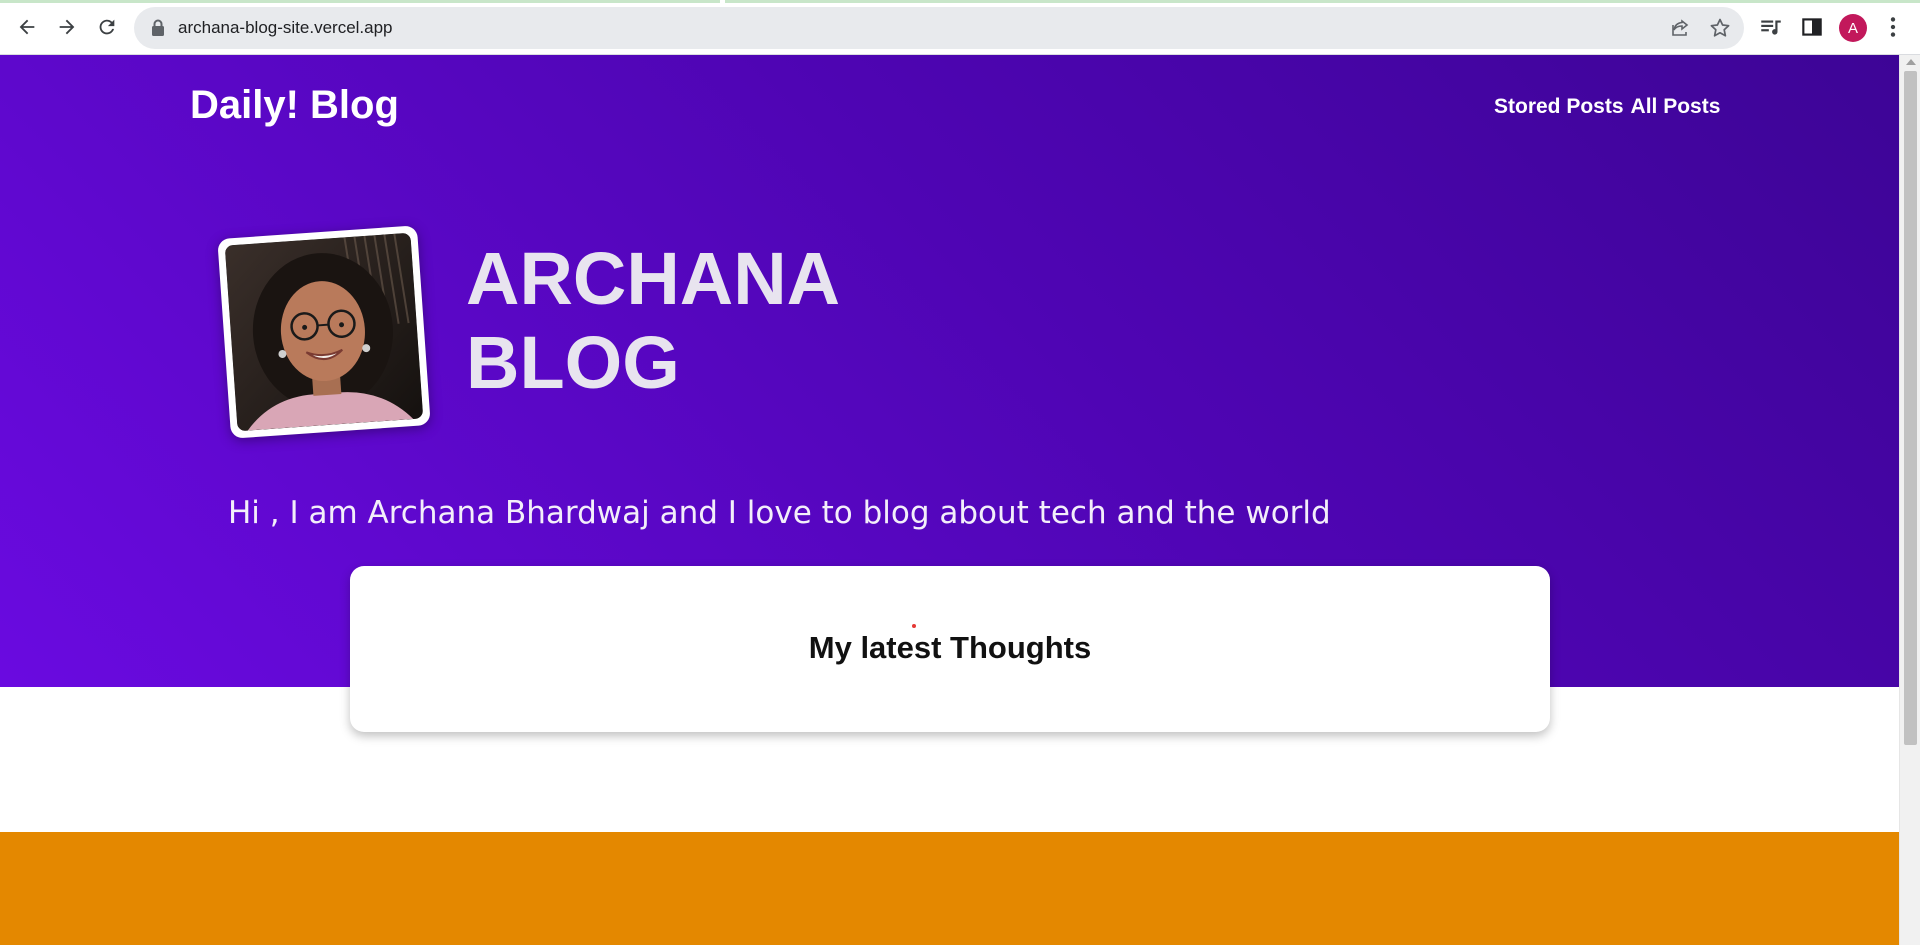 The image size is (1920, 945). Describe the element at coordinates (1910, 408) in the screenshot. I see `scrollbar-thumb` at that location.